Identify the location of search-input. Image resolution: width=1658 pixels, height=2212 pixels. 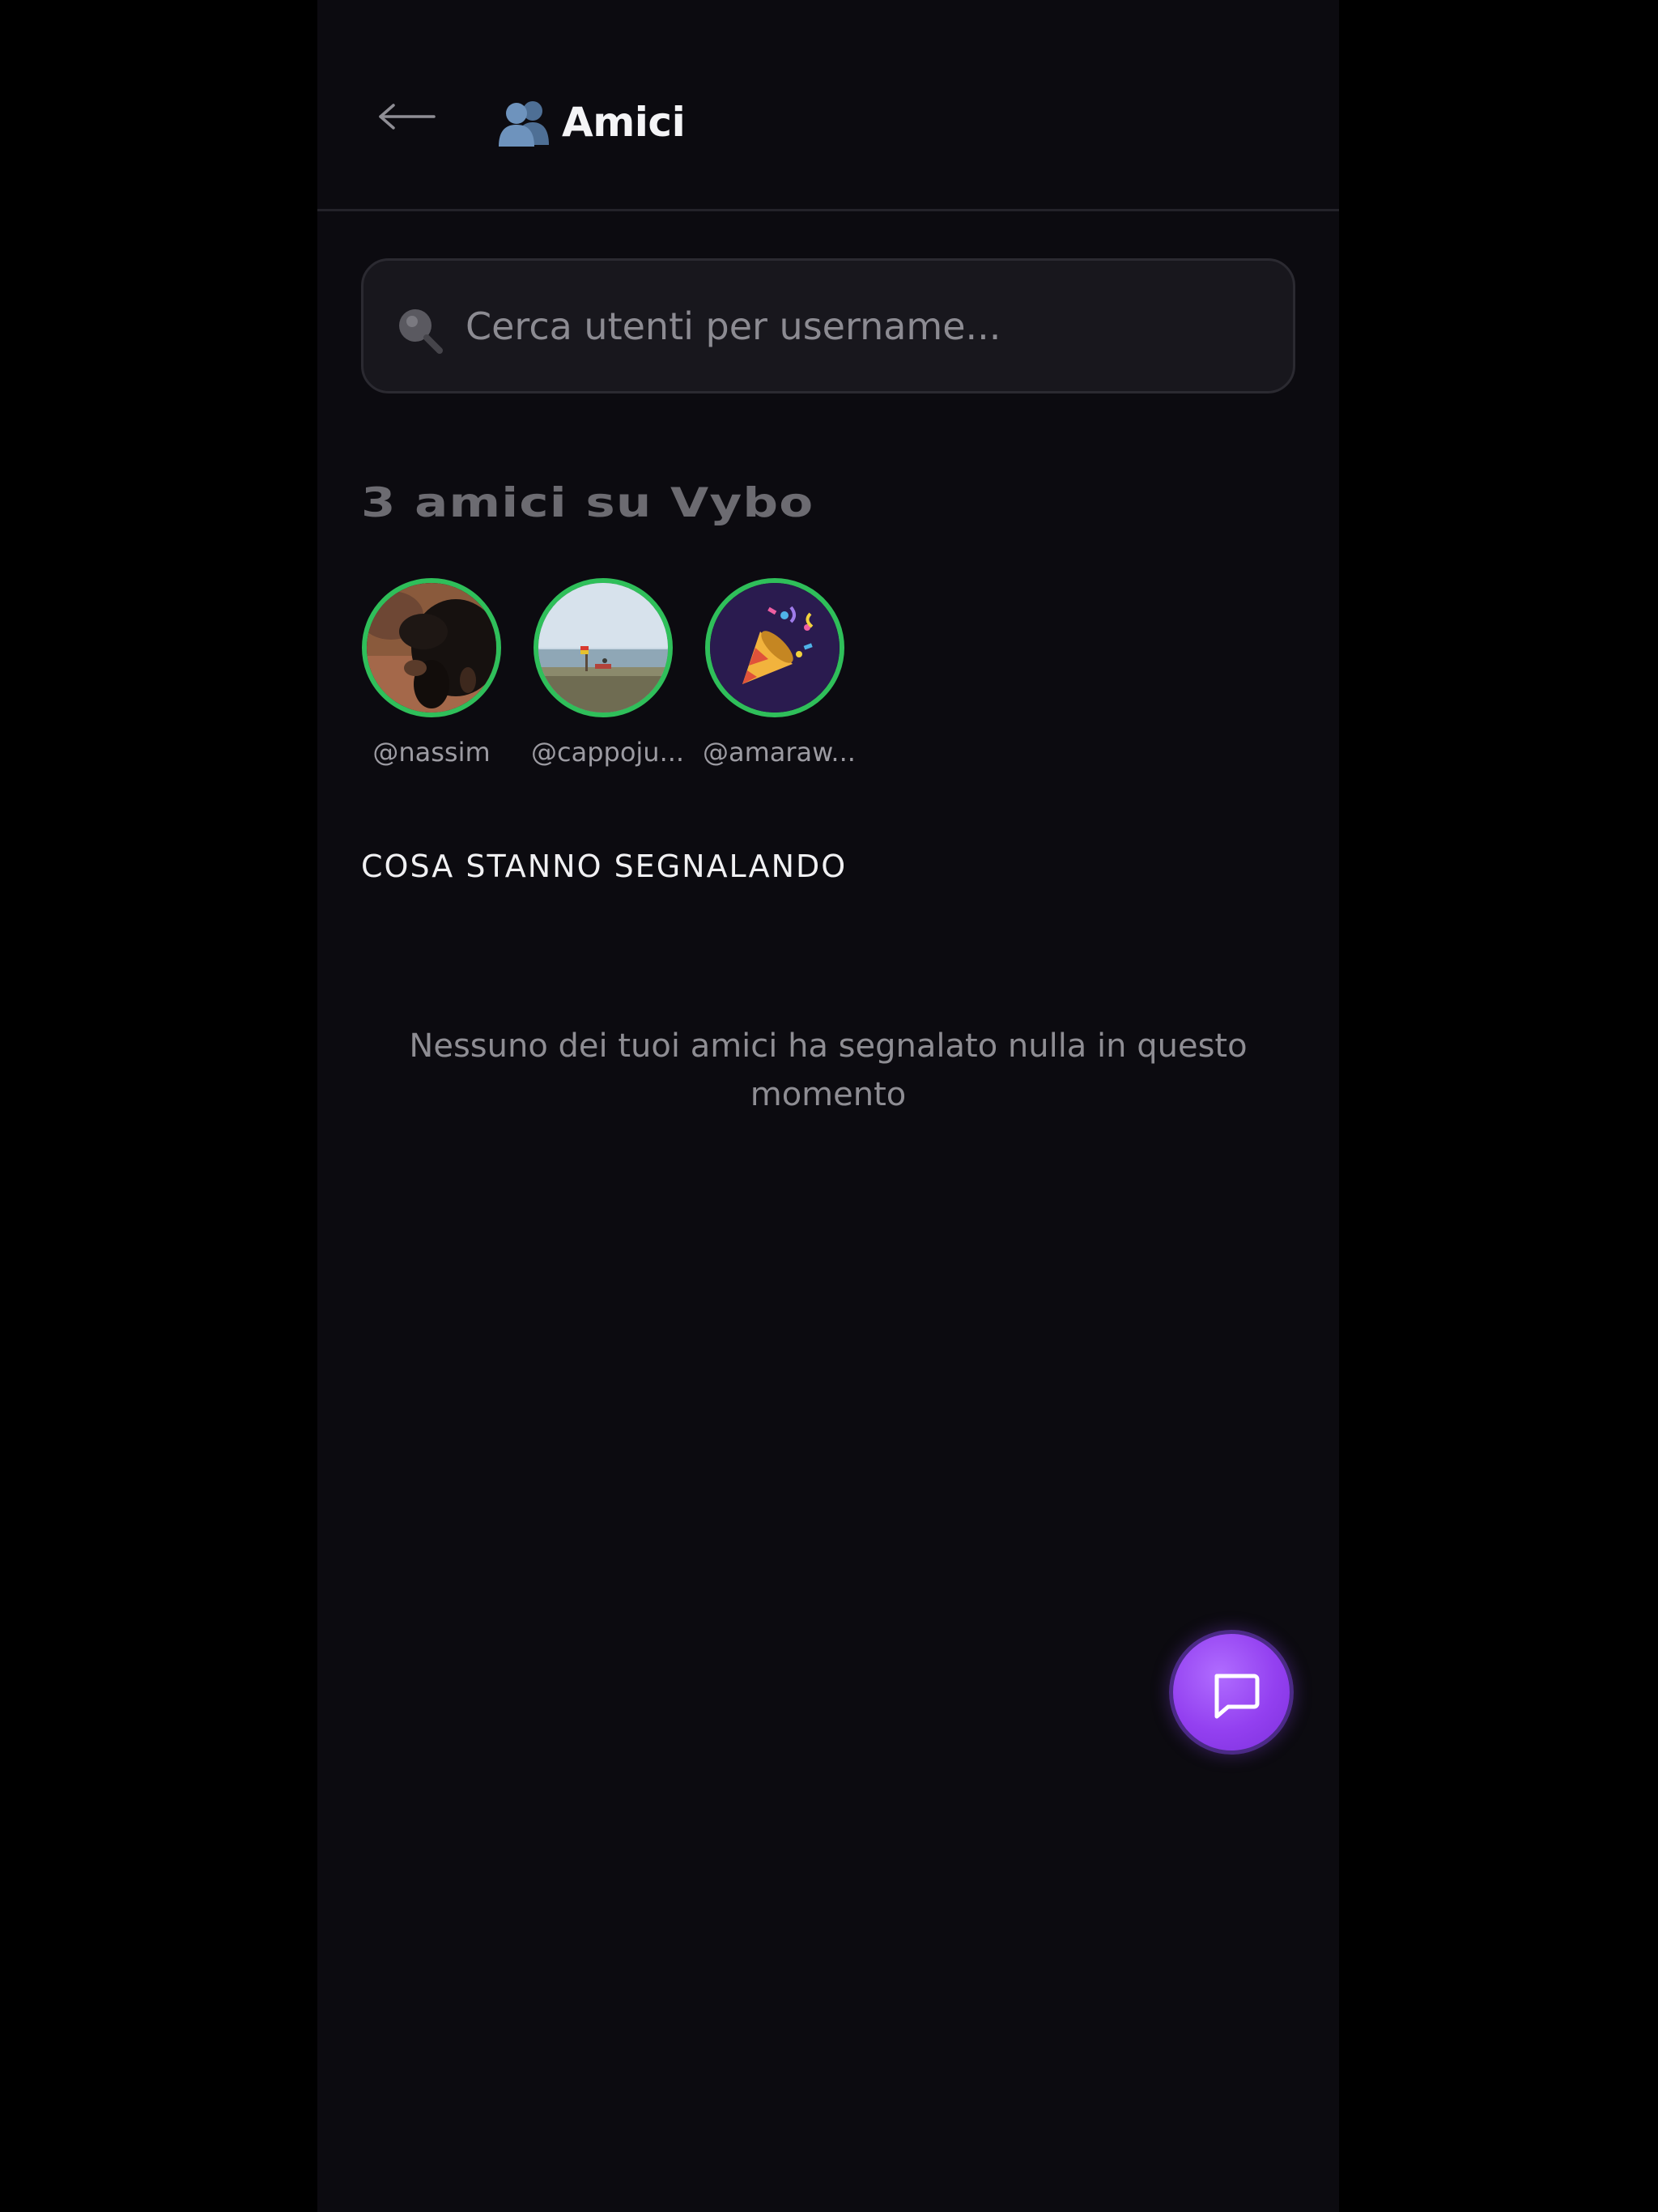
(862, 326).